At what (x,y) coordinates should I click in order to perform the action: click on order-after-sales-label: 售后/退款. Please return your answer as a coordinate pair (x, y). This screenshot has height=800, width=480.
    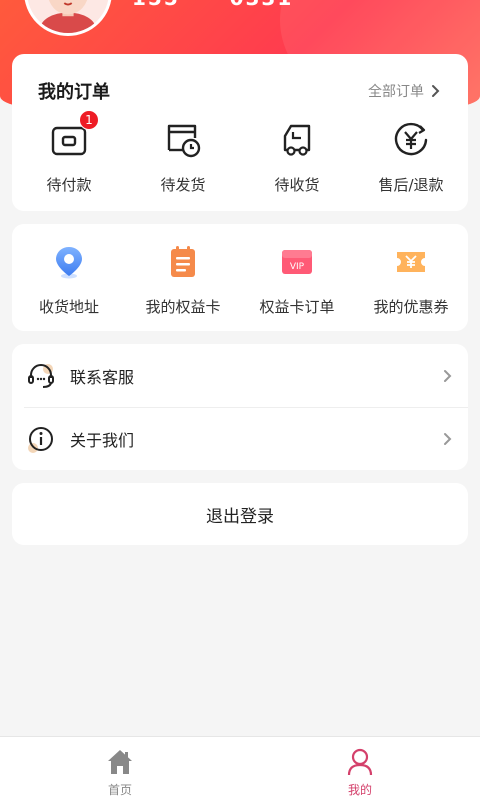
    Looking at the image, I should click on (411, 185).